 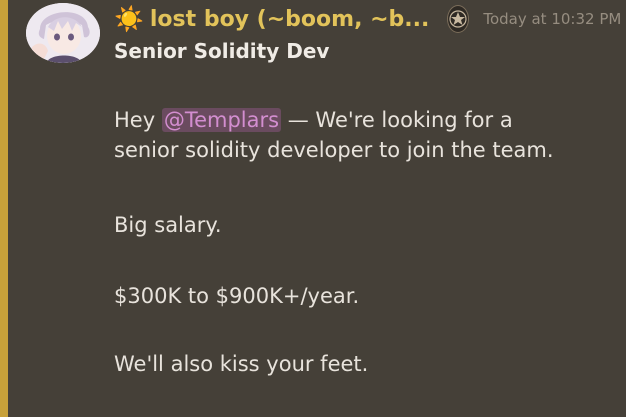 I want to click on message-paragraph-3: $300K to $900K+/year., so click(x=237, y=296).